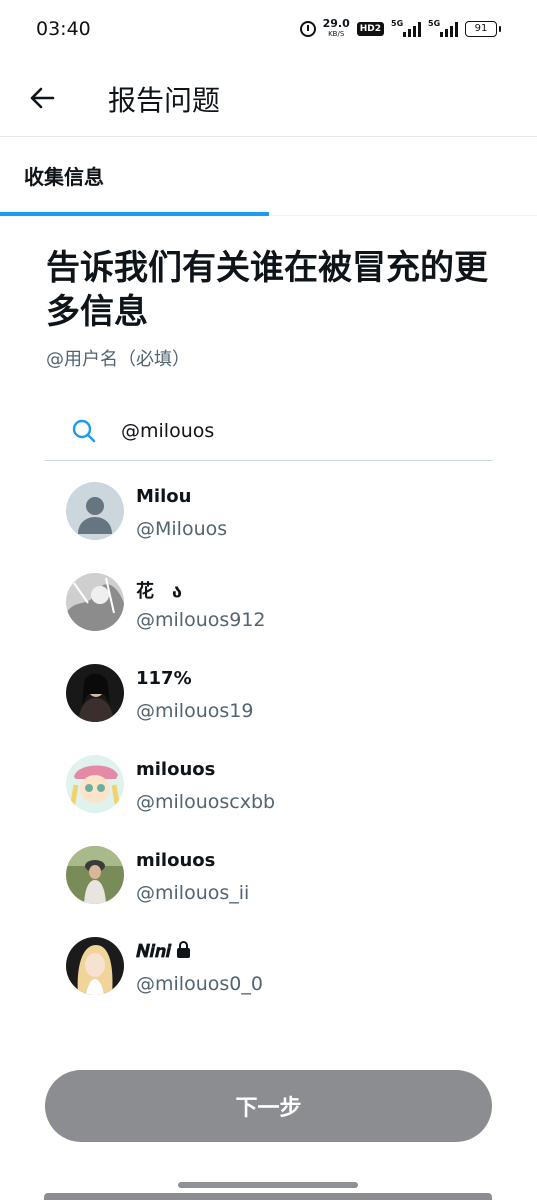 This screenshot has width=537, height=1200. What do you see at coordinates (268, 1185) in the screenshot?
I see `home-indicator` at bounding box center [268, 1185].